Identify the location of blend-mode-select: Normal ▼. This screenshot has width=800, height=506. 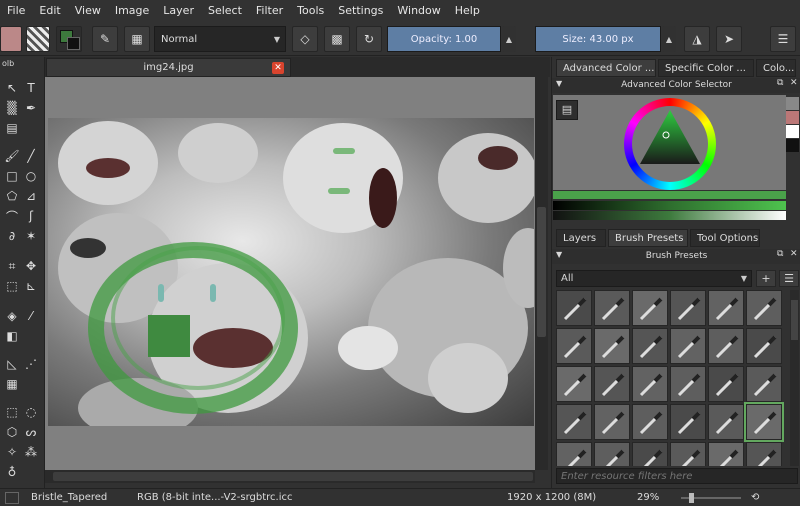
(220, 39).